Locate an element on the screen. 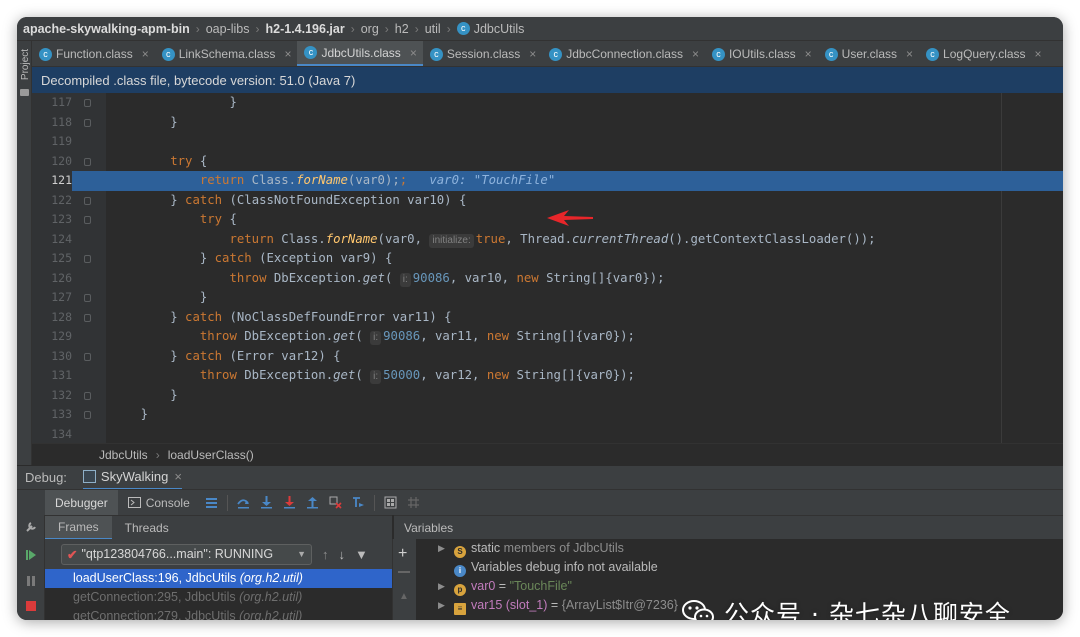  evaluate-expression-icon is located at coordinates (390, 502).